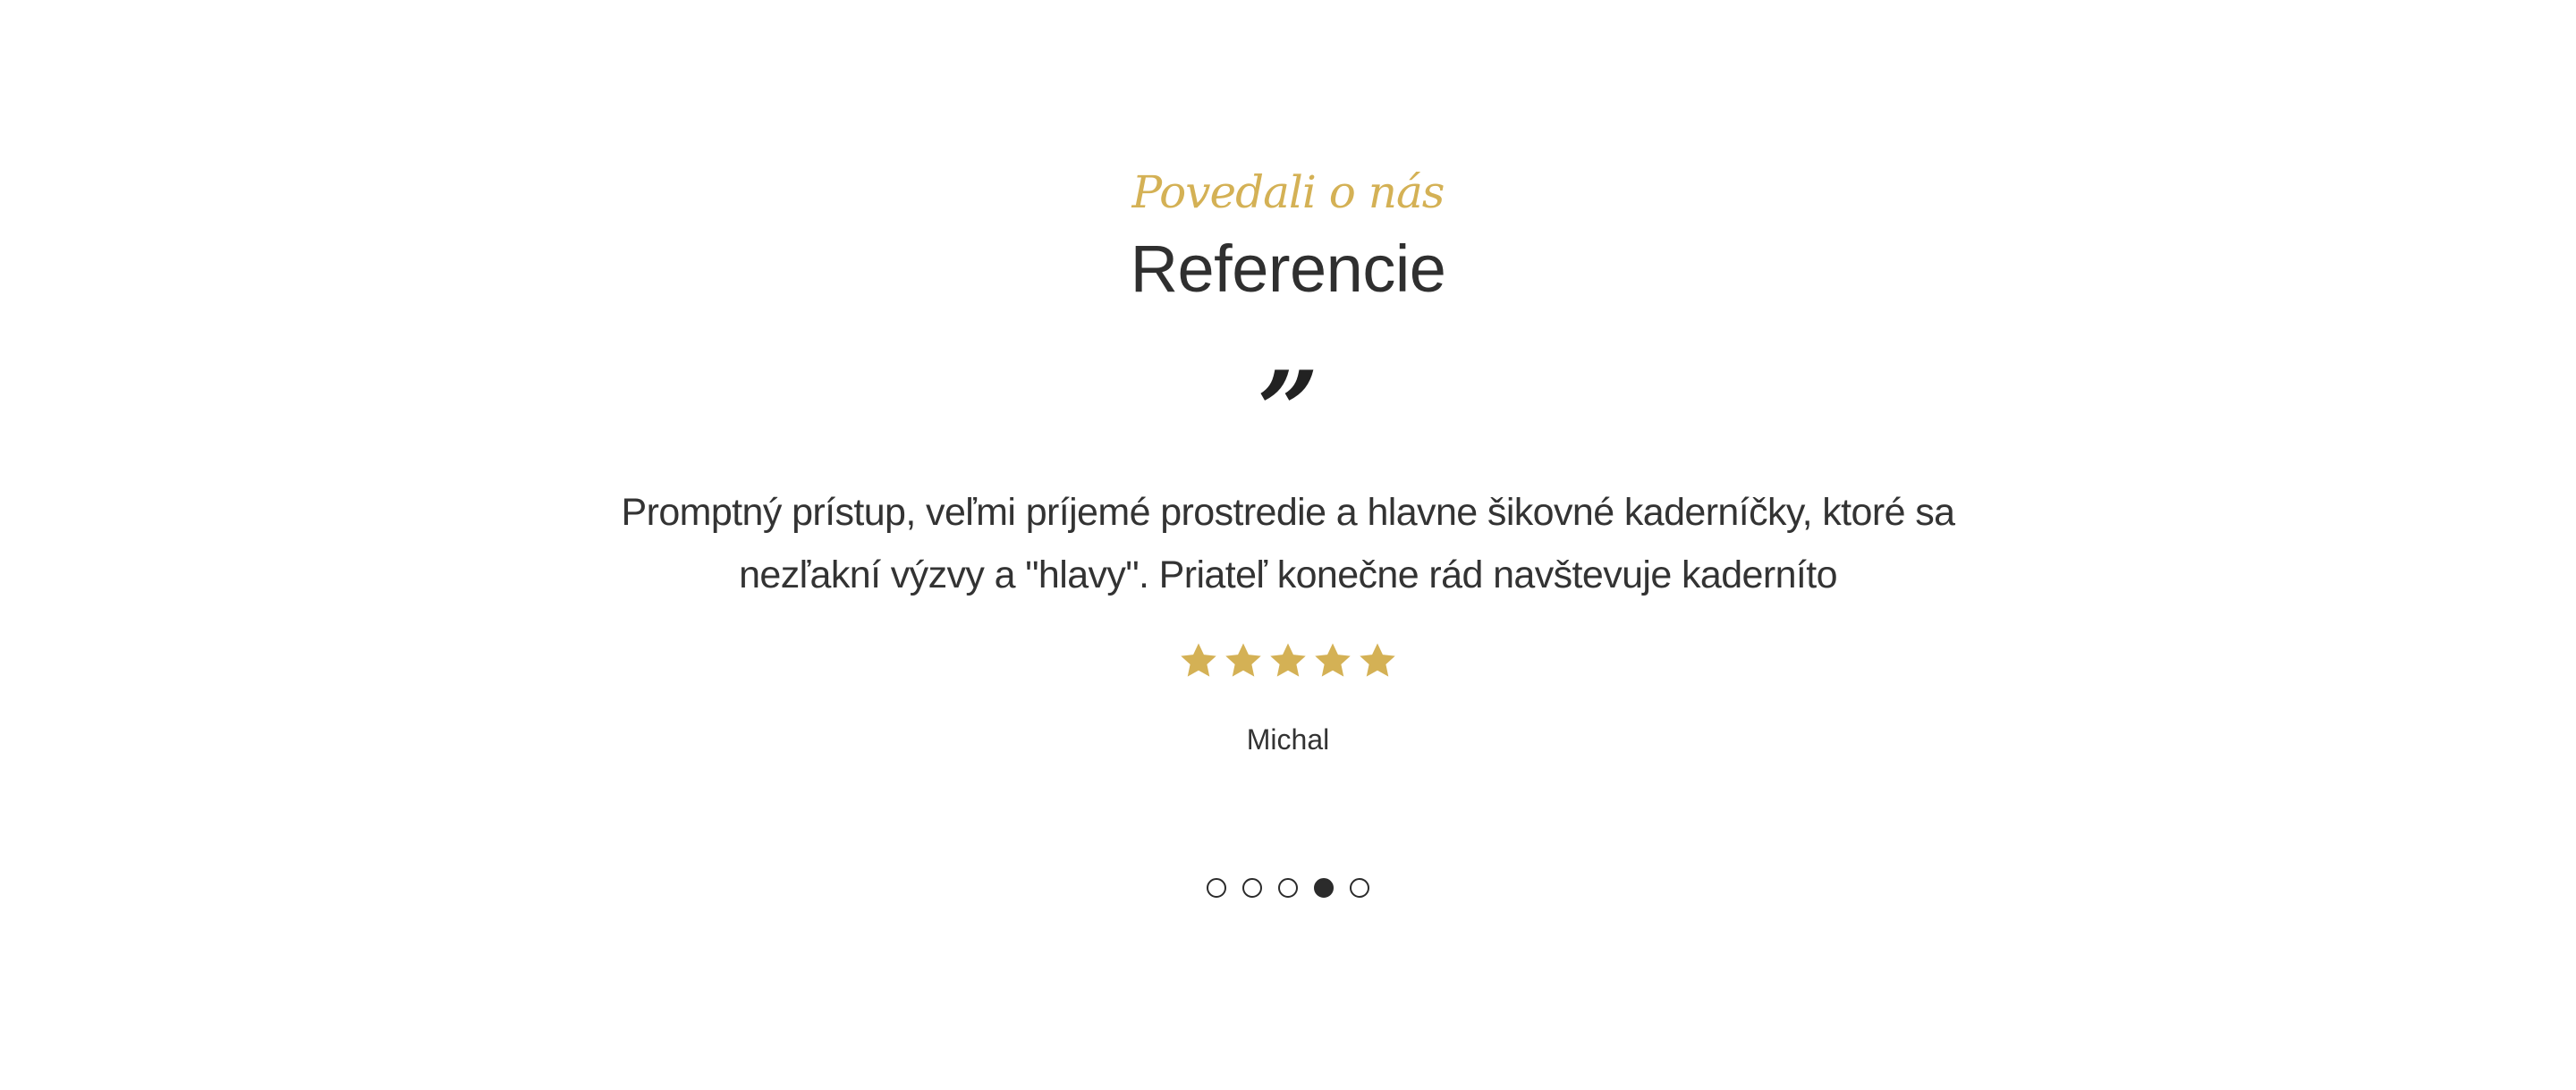  Describe the element at coordinates (1288, 411) in the screenshot. I see `quote-icon: ”` at that location.